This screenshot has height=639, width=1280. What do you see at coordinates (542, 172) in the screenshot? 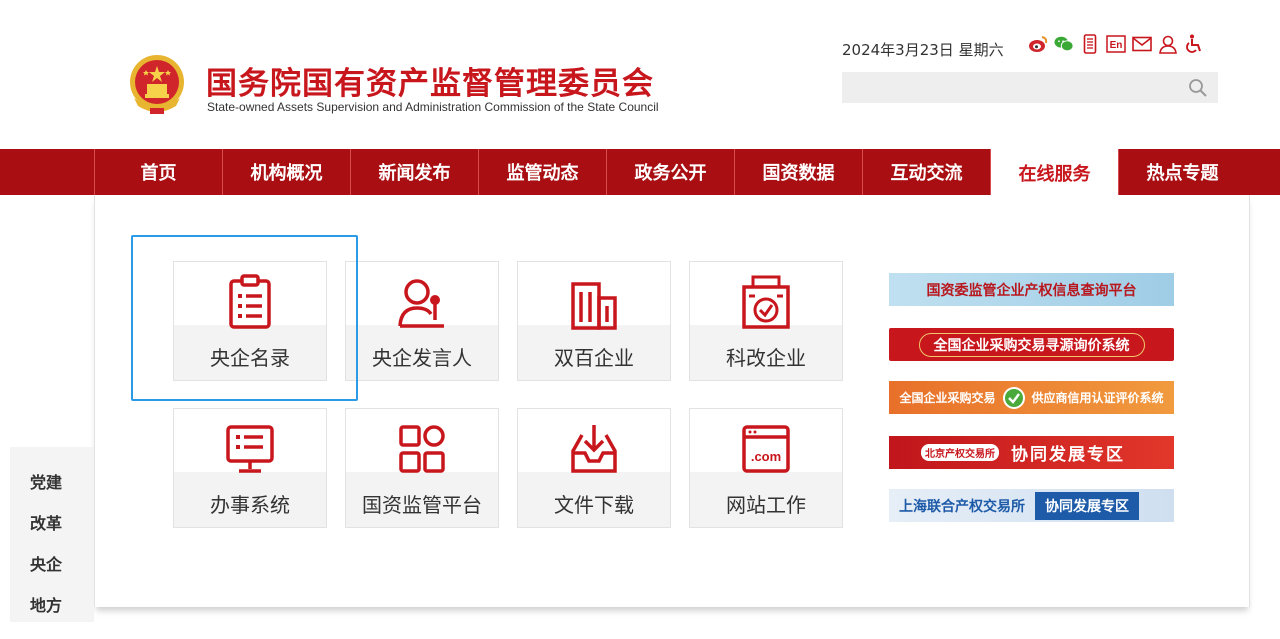
I see `nav-item-supervision: 监管动态` at bounding box center [542, 172].